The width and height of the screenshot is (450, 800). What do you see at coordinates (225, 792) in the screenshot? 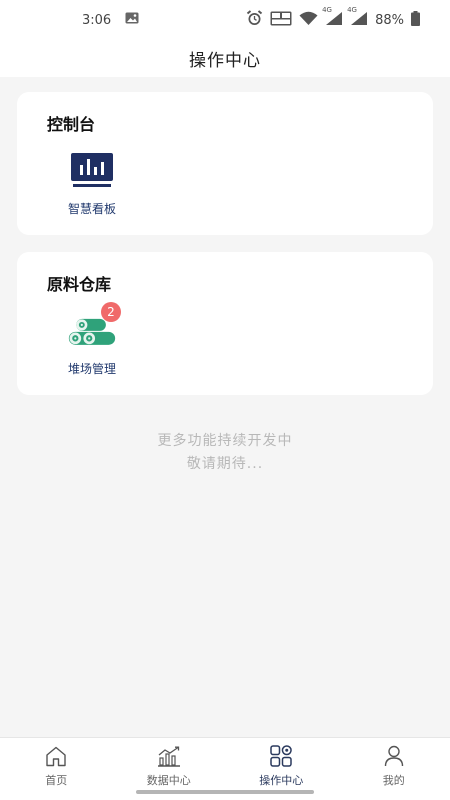
I see `home-indicator-bar` at bounding box center [225, 792].